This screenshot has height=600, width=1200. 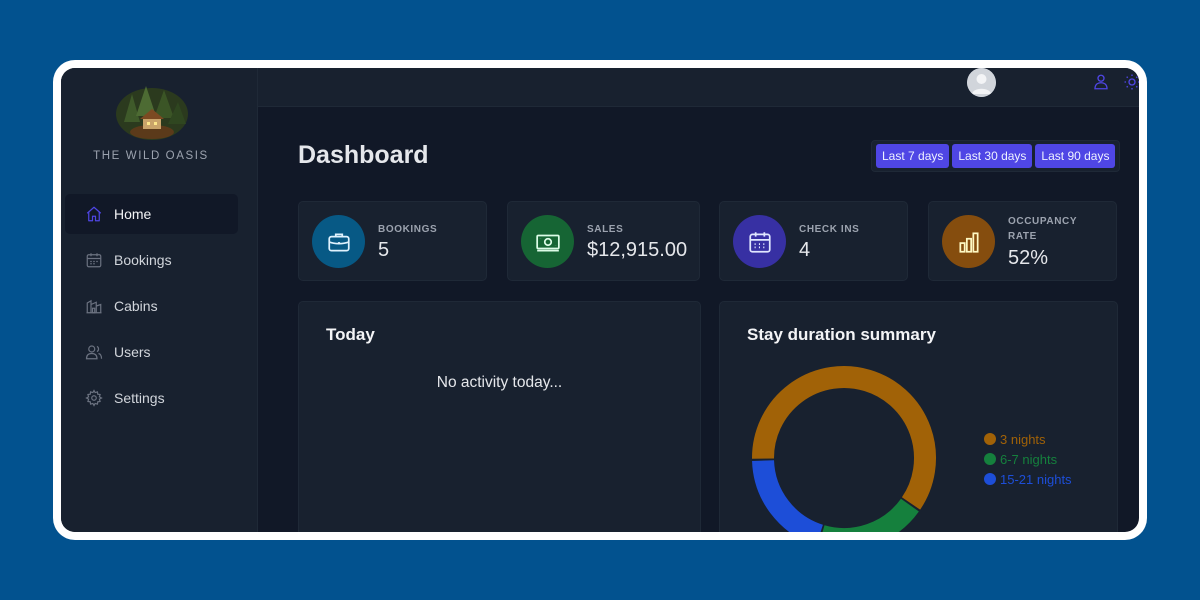 I want to click on stay-duration-title: Stay duration summary, so click(x=841, y=334).